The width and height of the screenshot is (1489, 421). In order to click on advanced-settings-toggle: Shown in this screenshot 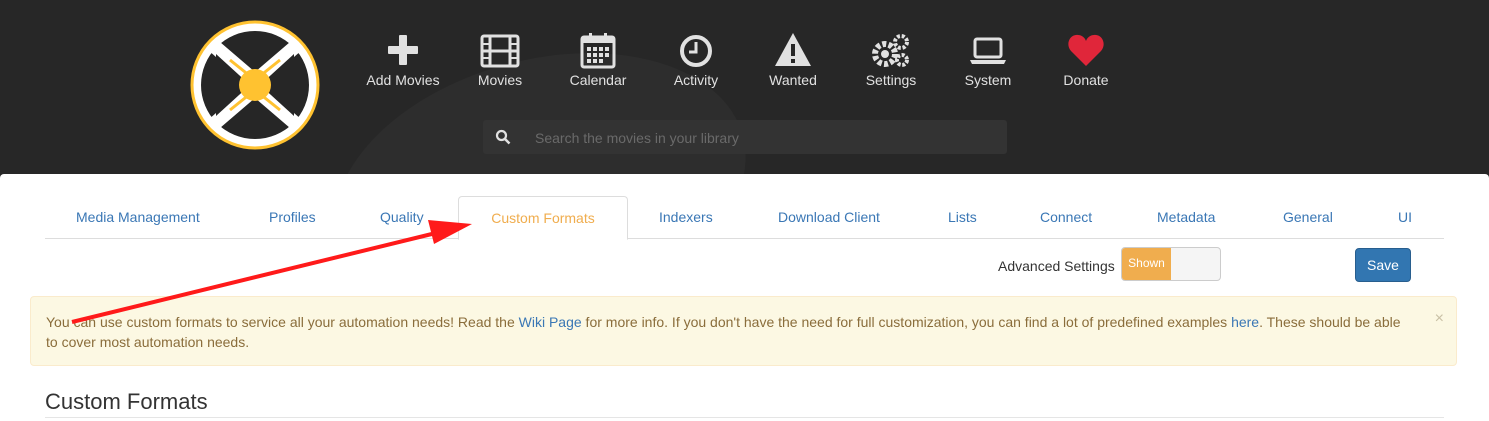, I will do `click(1171, 264)`.